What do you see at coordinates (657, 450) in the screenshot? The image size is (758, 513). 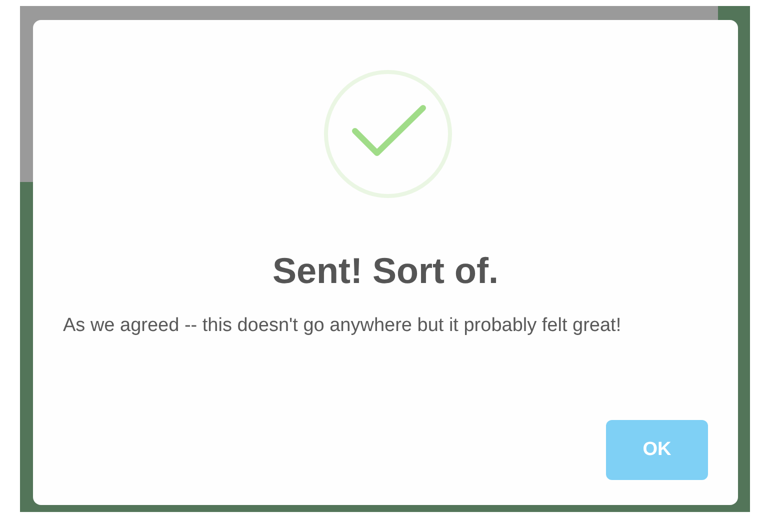 I see `ok-button: OK` at bounding box center [657, 450].